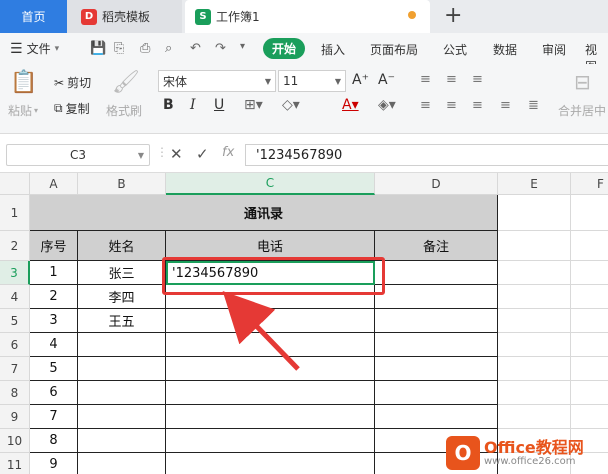 This screenshot has width=608, height=474. Describe the element at coordinates (217, 81) in the screenshot. I see `font-name-select: 宋体 ▼` at that location.